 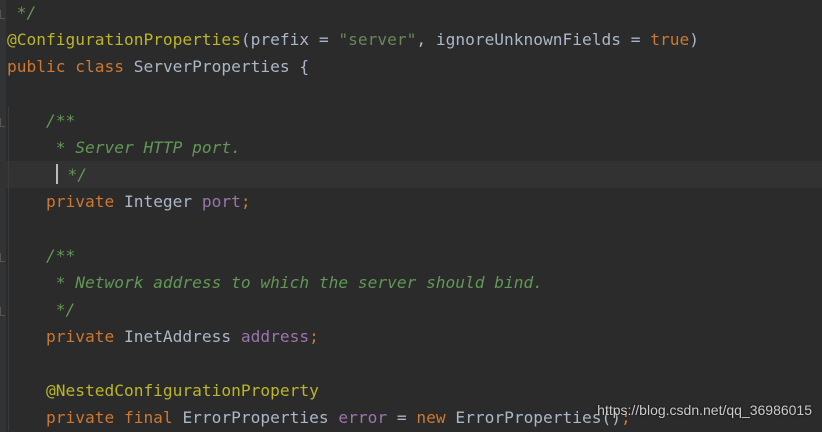 I want to click on code-line: private Integer port;, so click(x=411, y=201).